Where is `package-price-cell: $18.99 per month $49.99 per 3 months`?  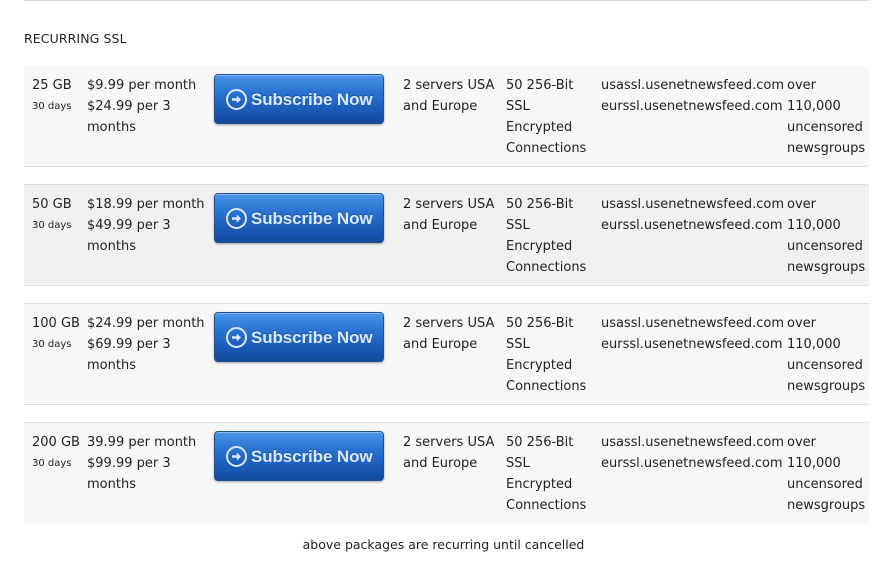 package-price-cell: $18.99 per month $49.99 per 3 months is located at coordinates (149, 225).